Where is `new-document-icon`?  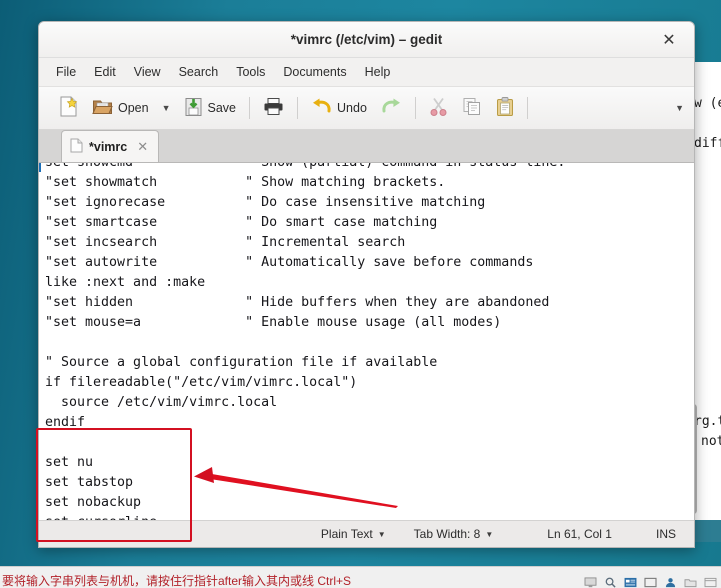 new-document-icon is located at coordinates (68, 108).